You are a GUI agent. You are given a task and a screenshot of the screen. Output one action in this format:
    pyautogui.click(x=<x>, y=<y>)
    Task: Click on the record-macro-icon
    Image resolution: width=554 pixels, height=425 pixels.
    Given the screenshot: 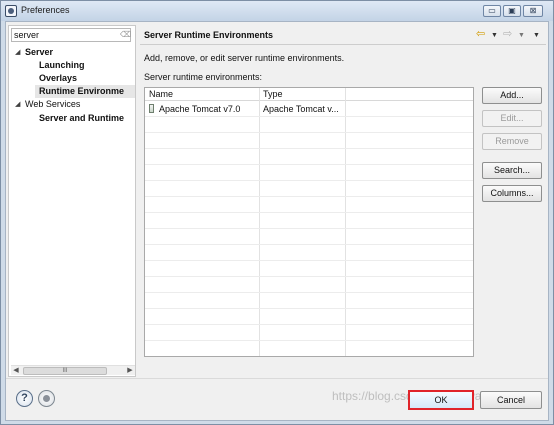 What is the action you would take?
    pyautogui.click(x=46, y=398)
    